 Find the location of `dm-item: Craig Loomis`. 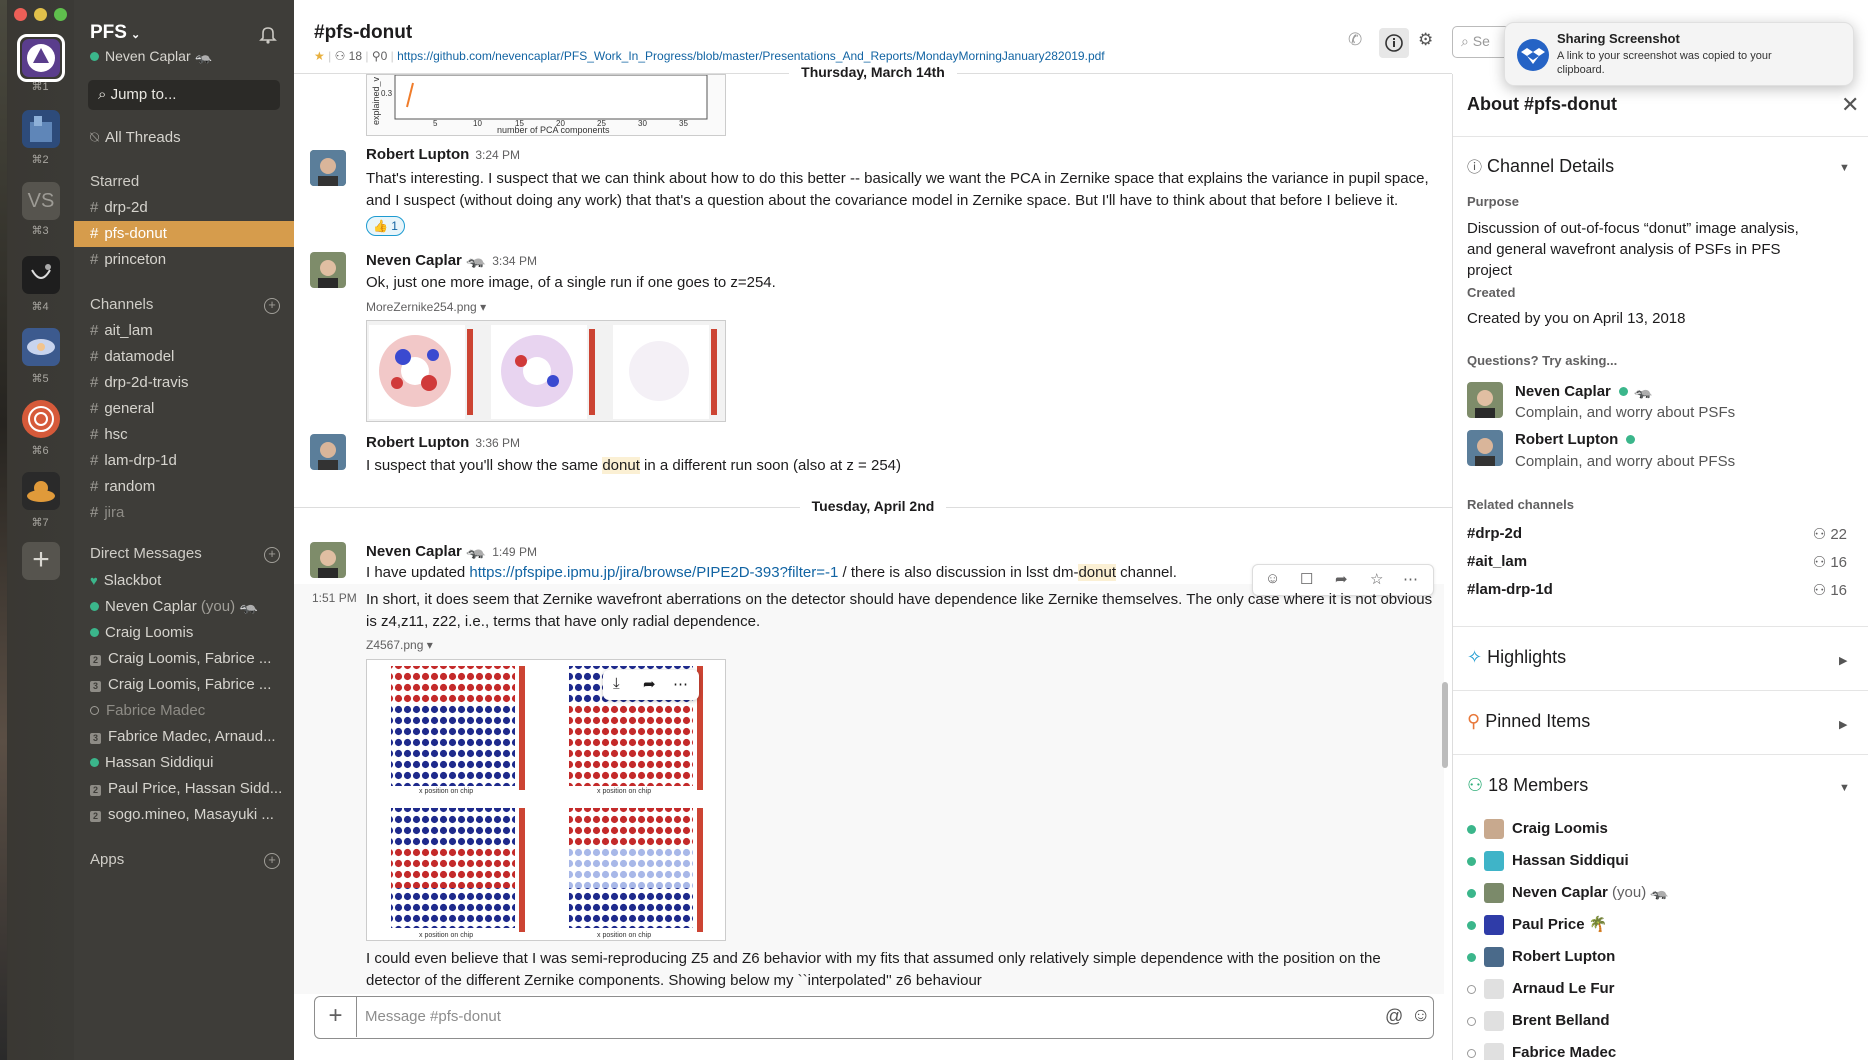

dm-item: Craig Loomis is located at coordinates (184, 633).